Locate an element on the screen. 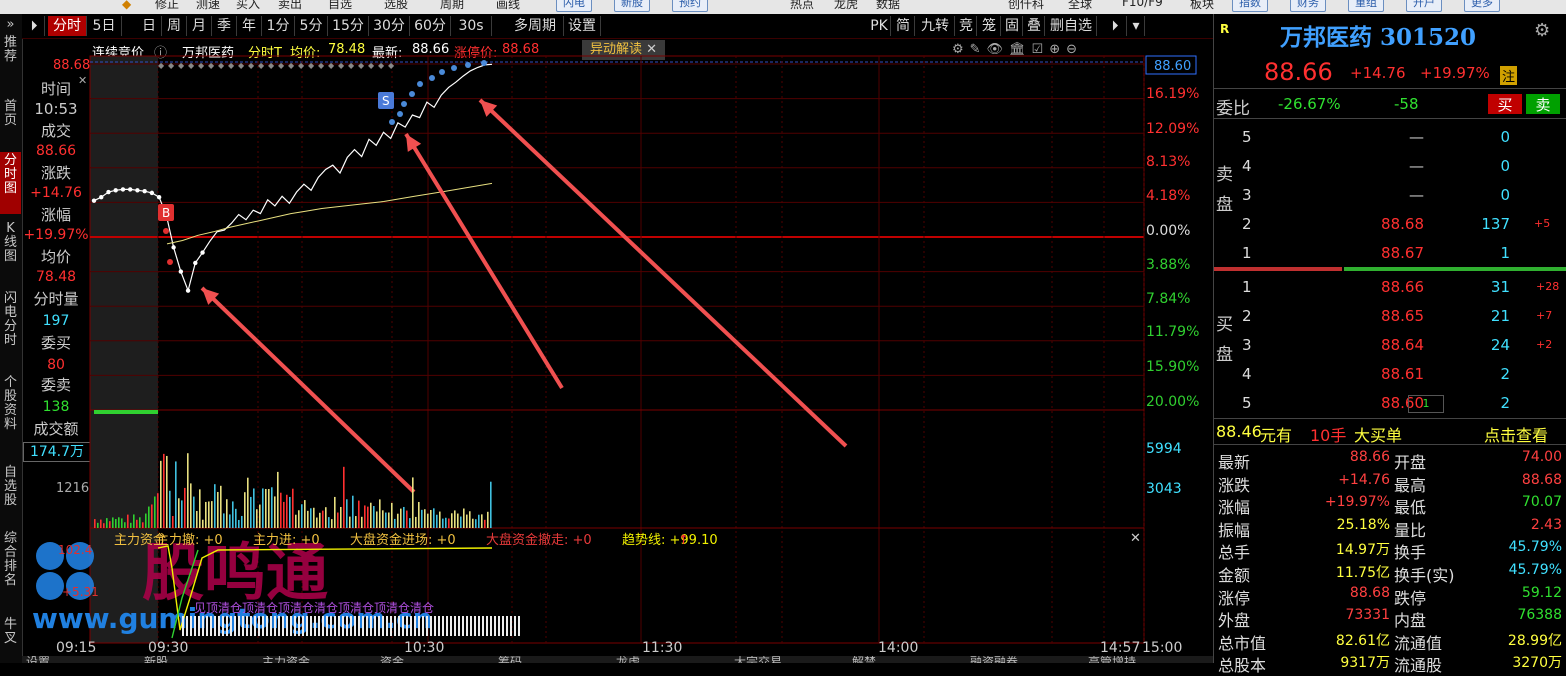  left-tab-watchlist: 自选股 is located at coordinates (10, 494).